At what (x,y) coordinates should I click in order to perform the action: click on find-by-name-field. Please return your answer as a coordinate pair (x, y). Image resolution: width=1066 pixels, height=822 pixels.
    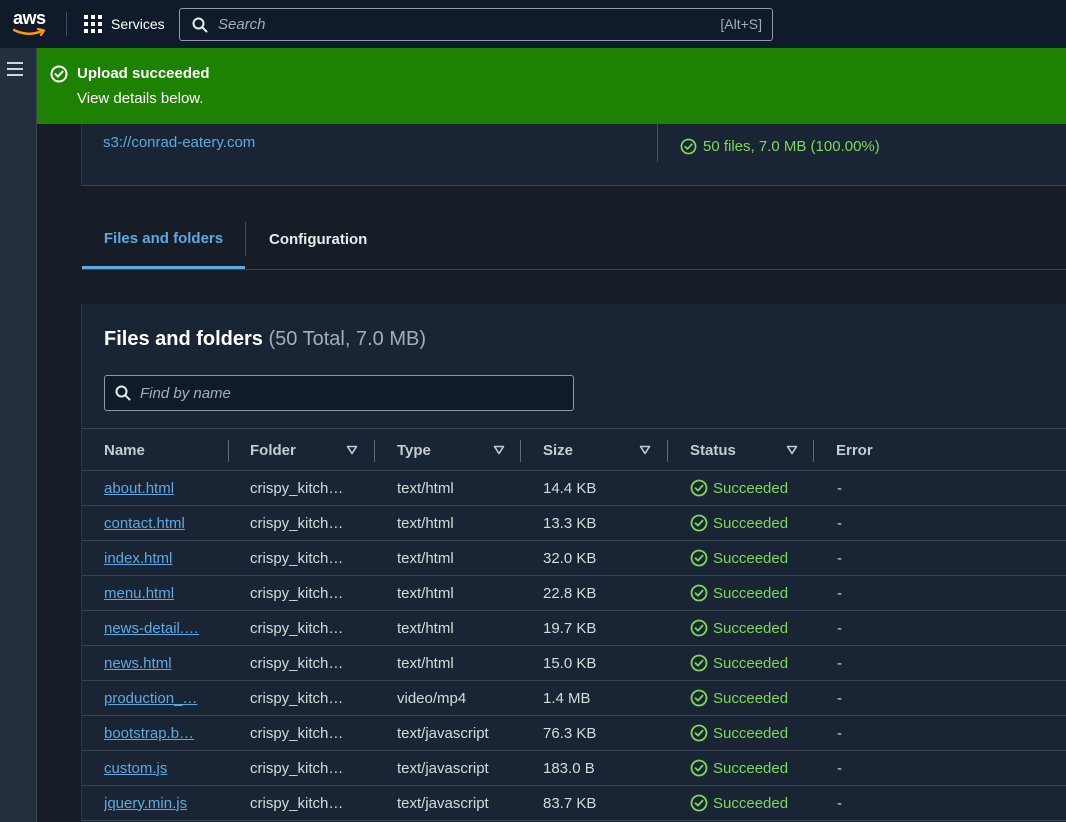
    Looking at the image, I should click on (339, 393).